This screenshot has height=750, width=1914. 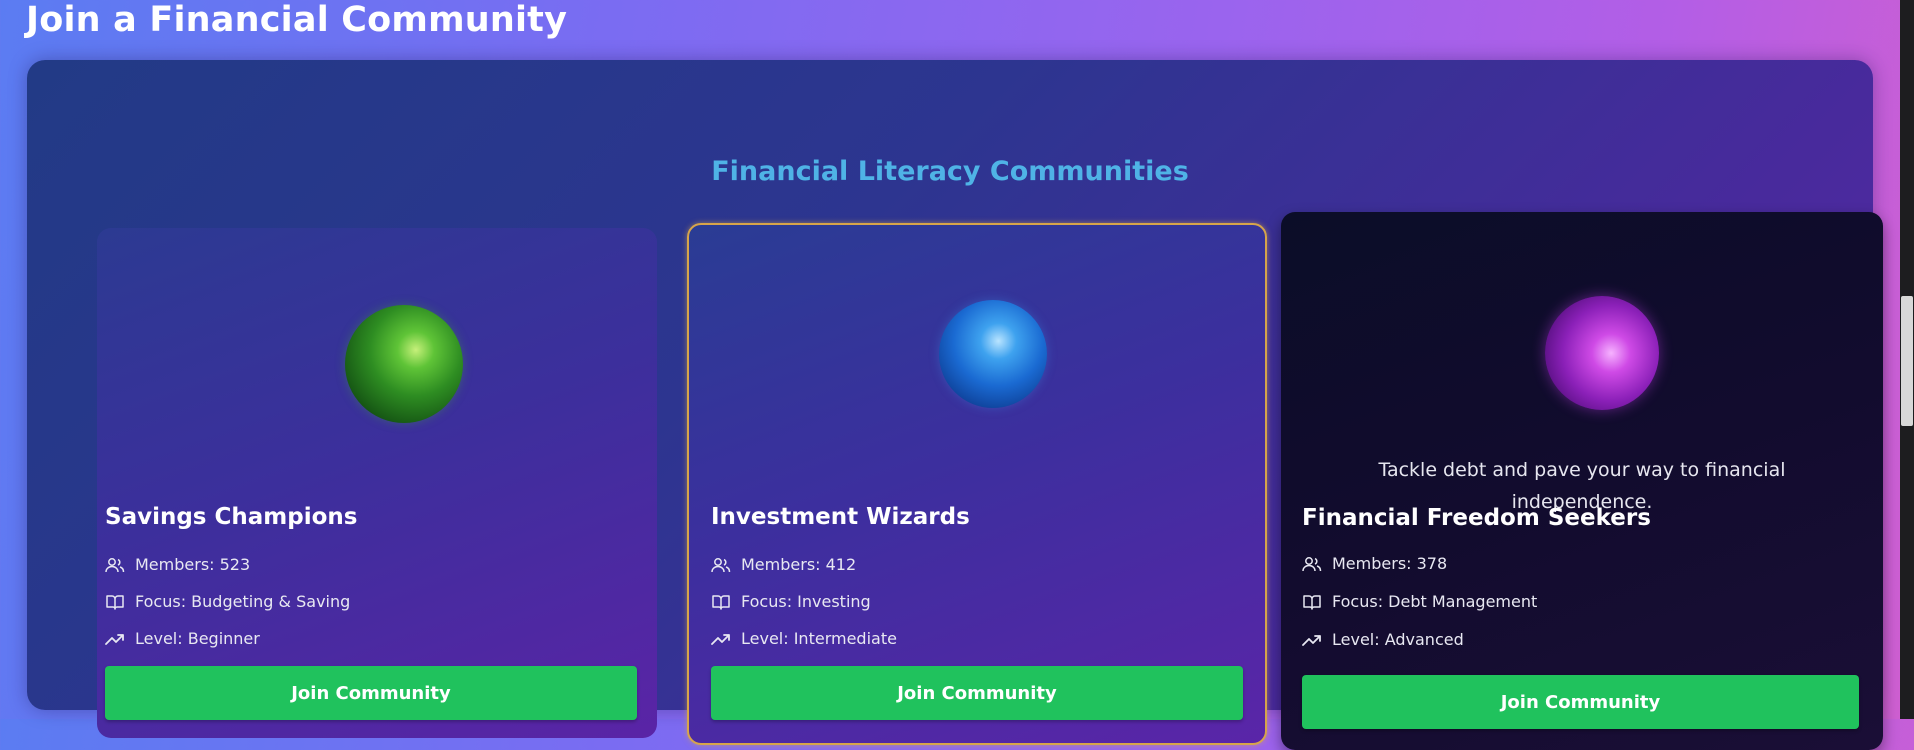 I want to click on level-text: Level: Beginner, so click(x=197, y=638).